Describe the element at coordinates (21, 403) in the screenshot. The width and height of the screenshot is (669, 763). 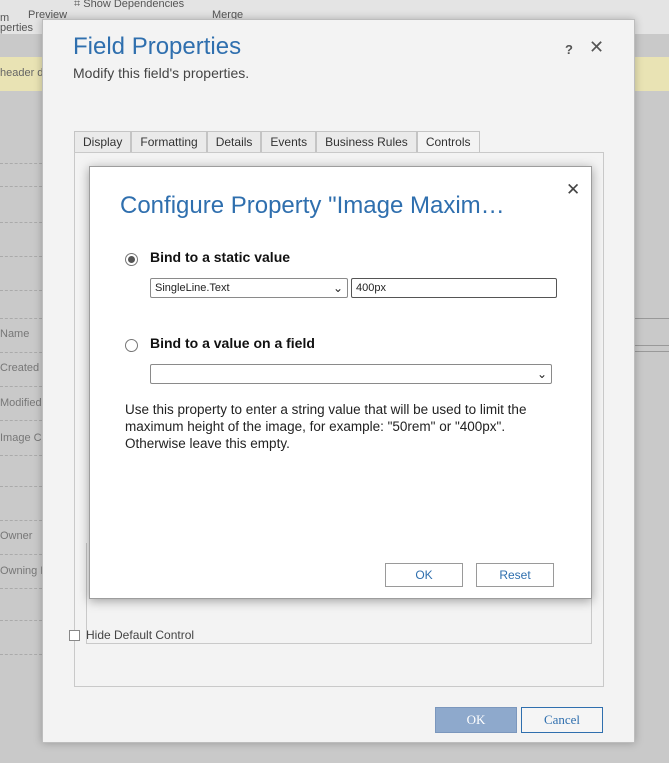
I see `form-label-modified: Modified` at that location.